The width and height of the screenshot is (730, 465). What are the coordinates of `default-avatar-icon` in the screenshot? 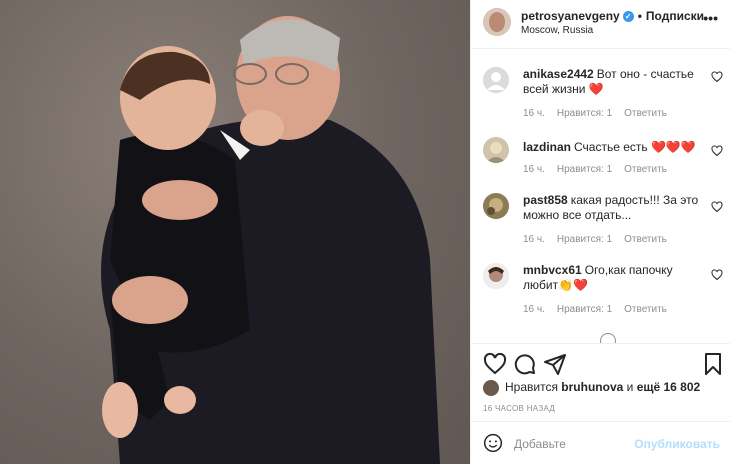 It's located at (496, 80).